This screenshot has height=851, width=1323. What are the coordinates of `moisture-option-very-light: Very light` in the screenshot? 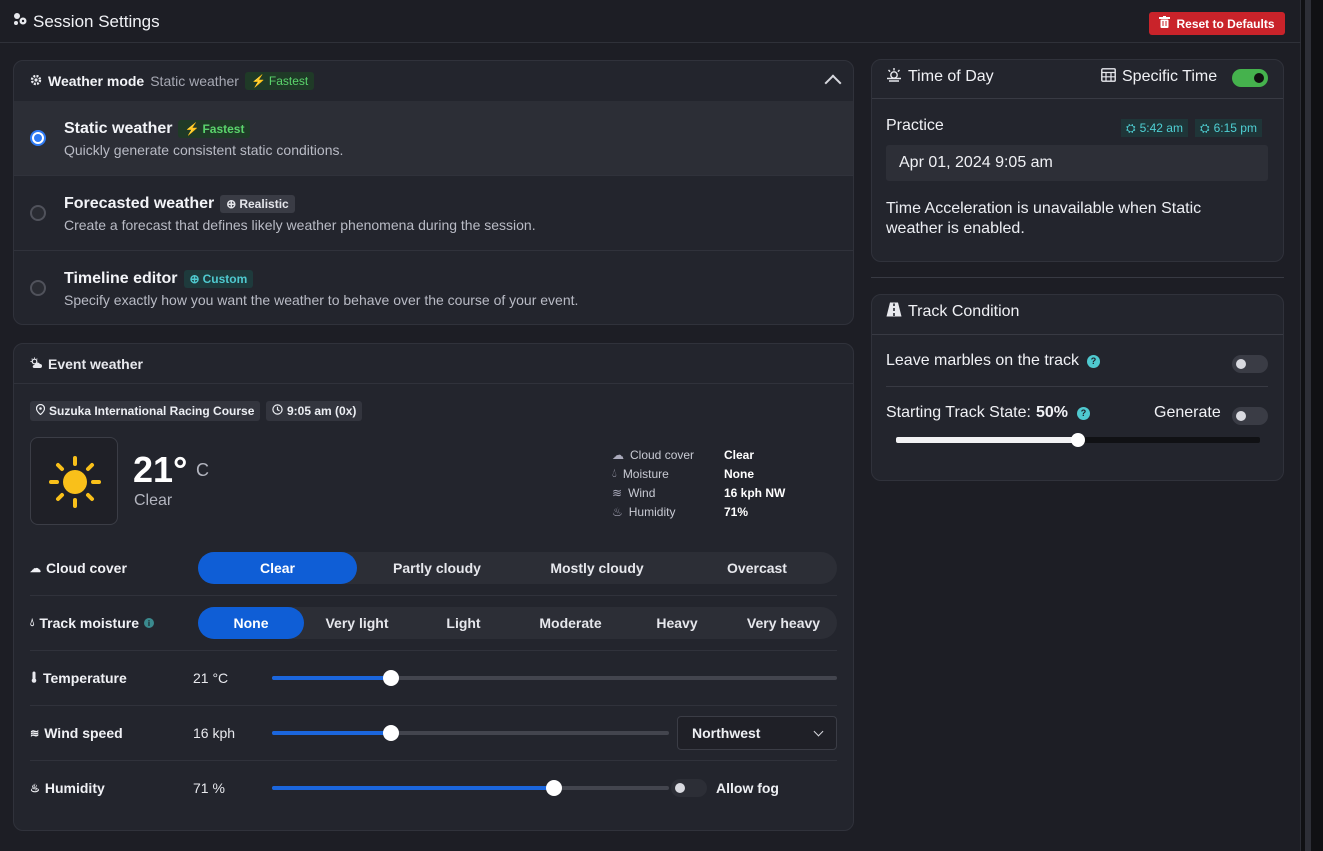 It's located at (357, 623).